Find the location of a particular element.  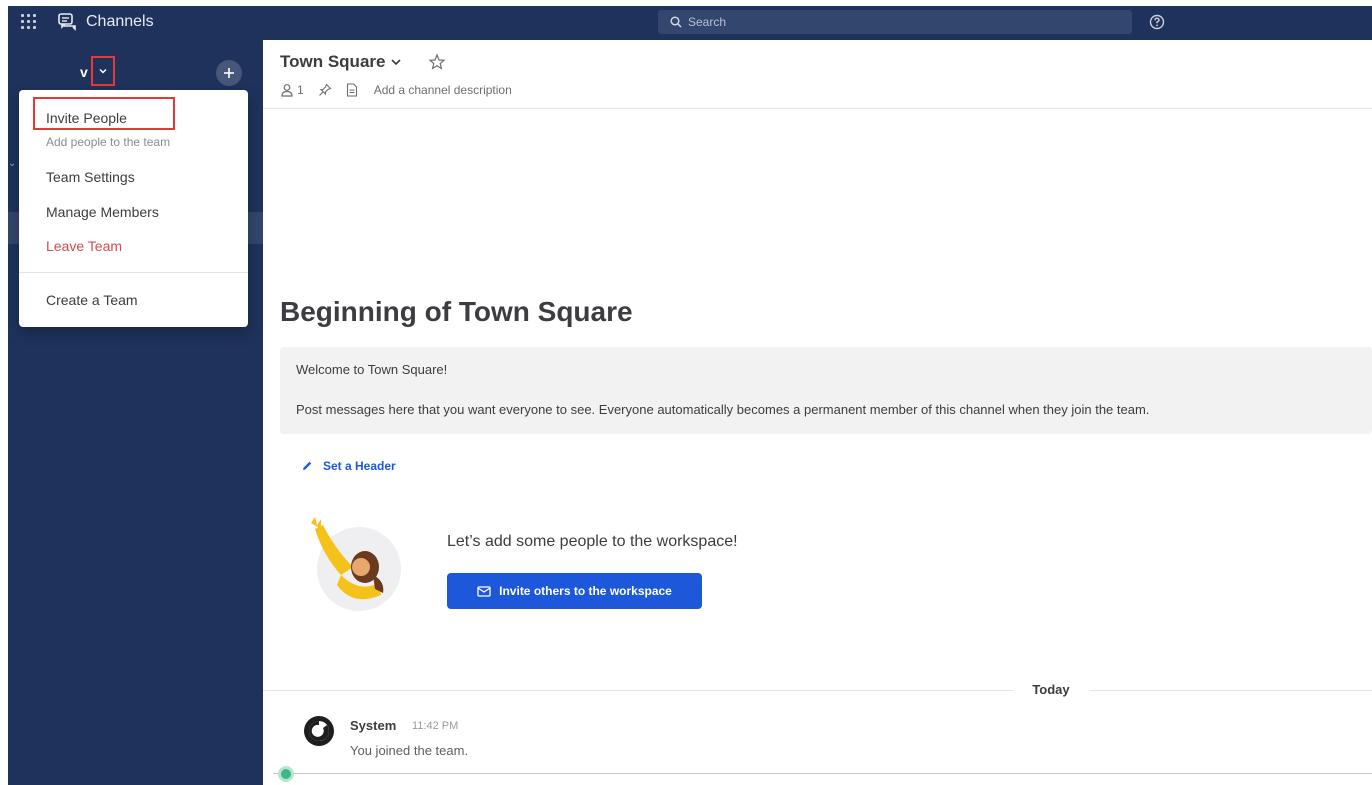

channel-intro-title: Beginning of Town Square is located at coordinates (456, 311).